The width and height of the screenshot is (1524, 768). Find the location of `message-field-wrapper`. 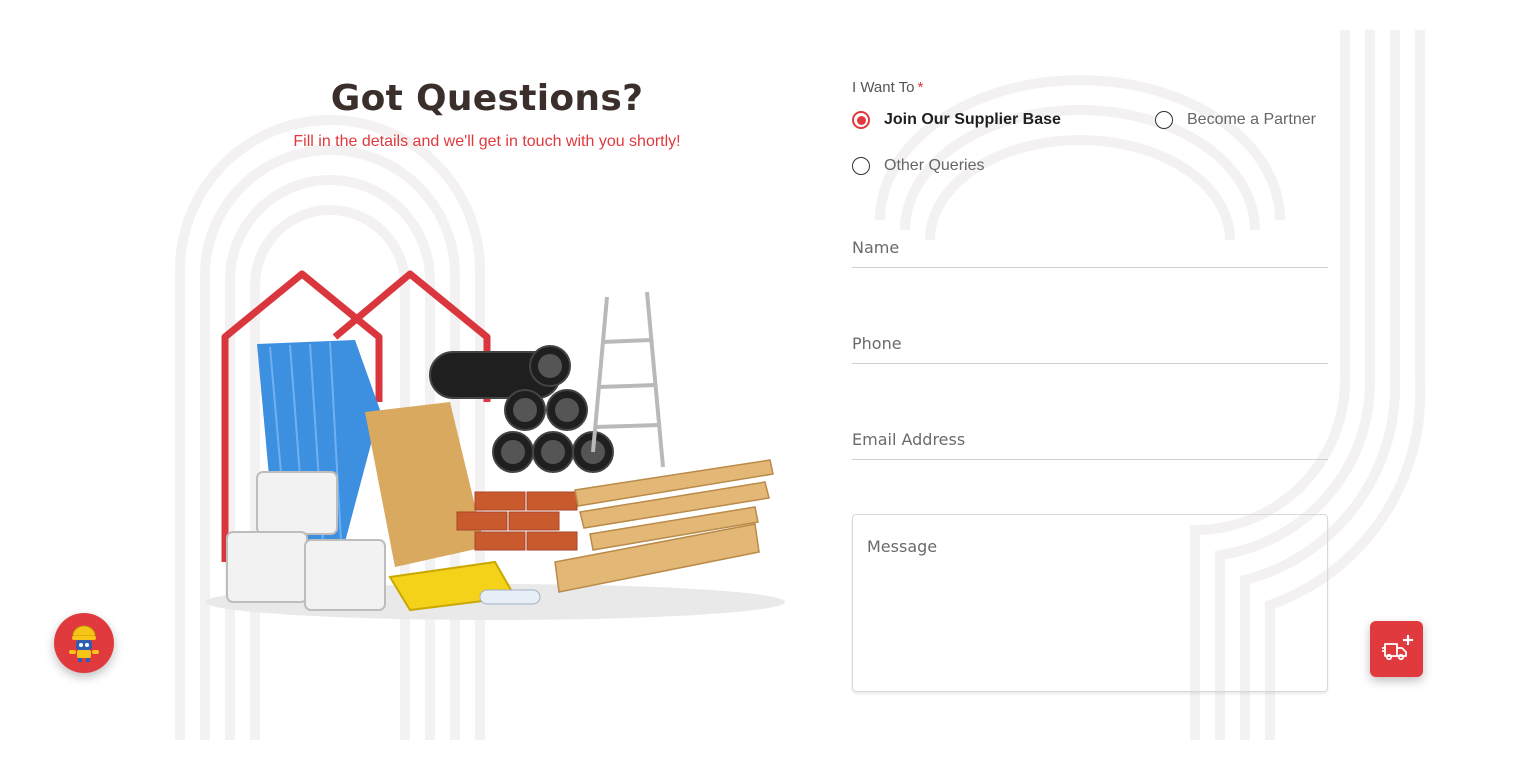

message-field-wrapper is located at coordinates (1090, 603).